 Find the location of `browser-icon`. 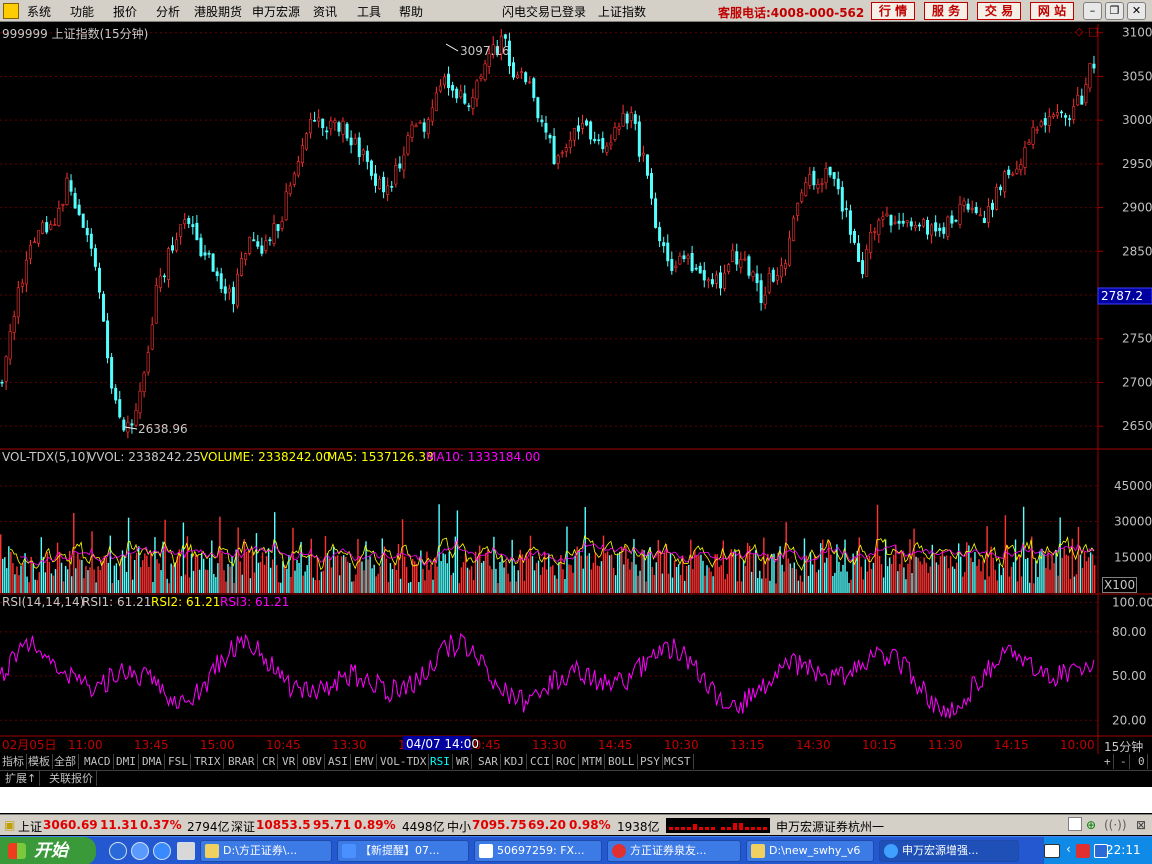

browser-icon is located at coordinates (140, 851).